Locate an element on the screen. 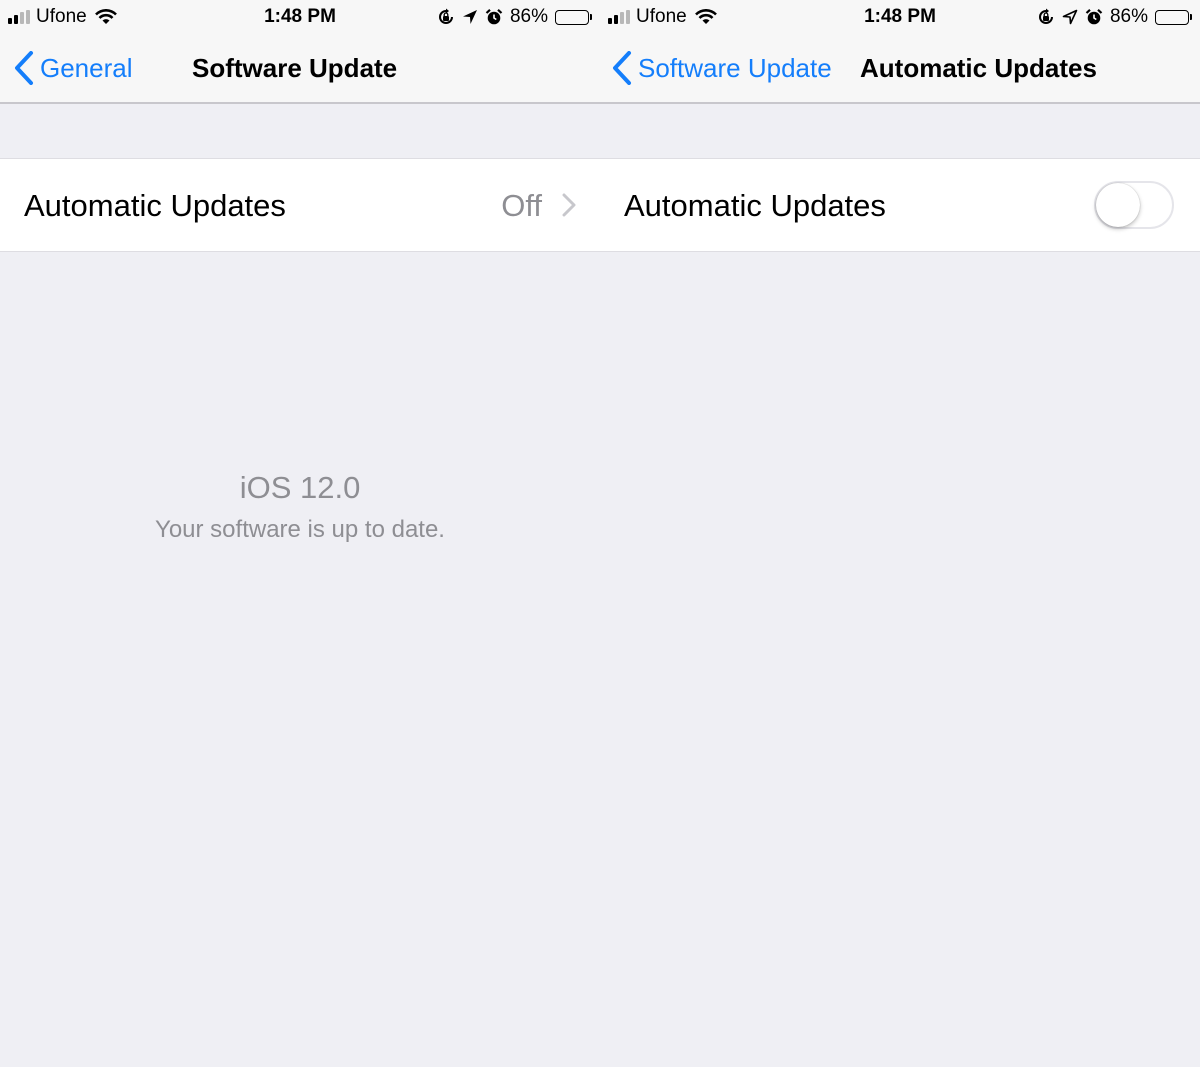 Image resolution: width=1200 pixels, height=1067 pixels. toggle-knob is located at coordinates (1118, 205).